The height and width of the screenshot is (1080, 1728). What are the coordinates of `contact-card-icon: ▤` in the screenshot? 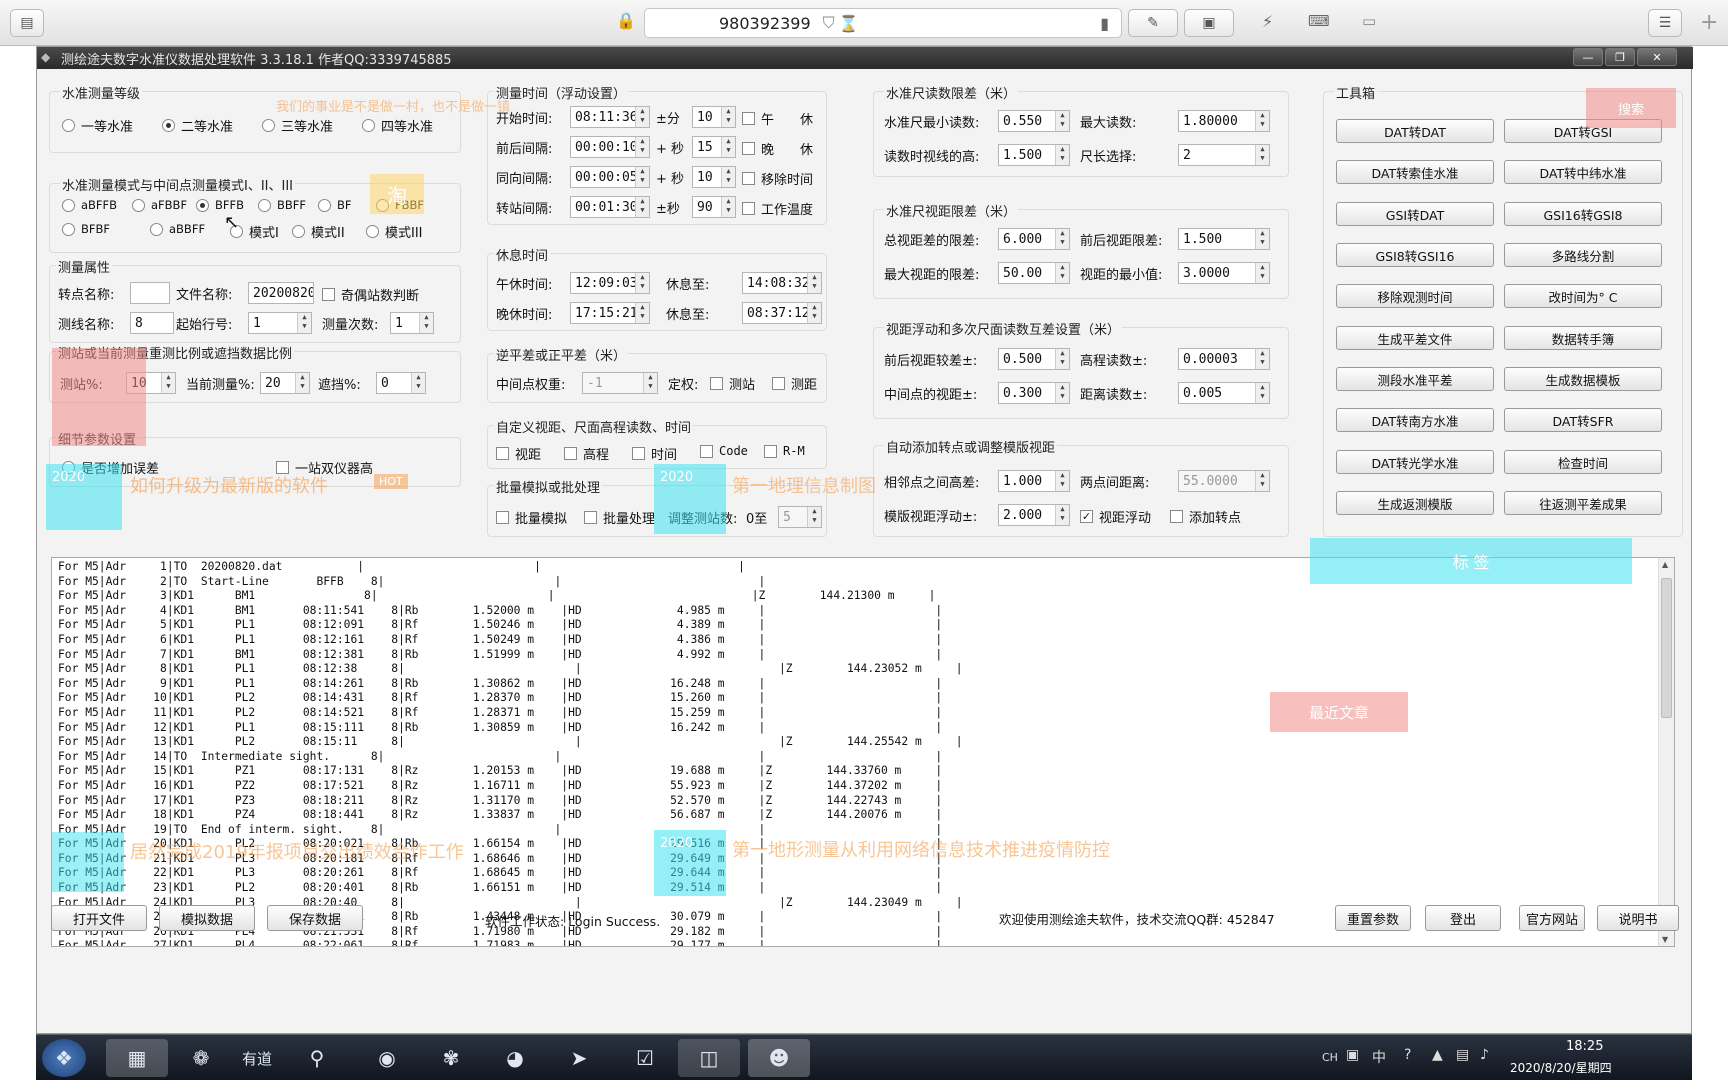 It's located at (27, 23).